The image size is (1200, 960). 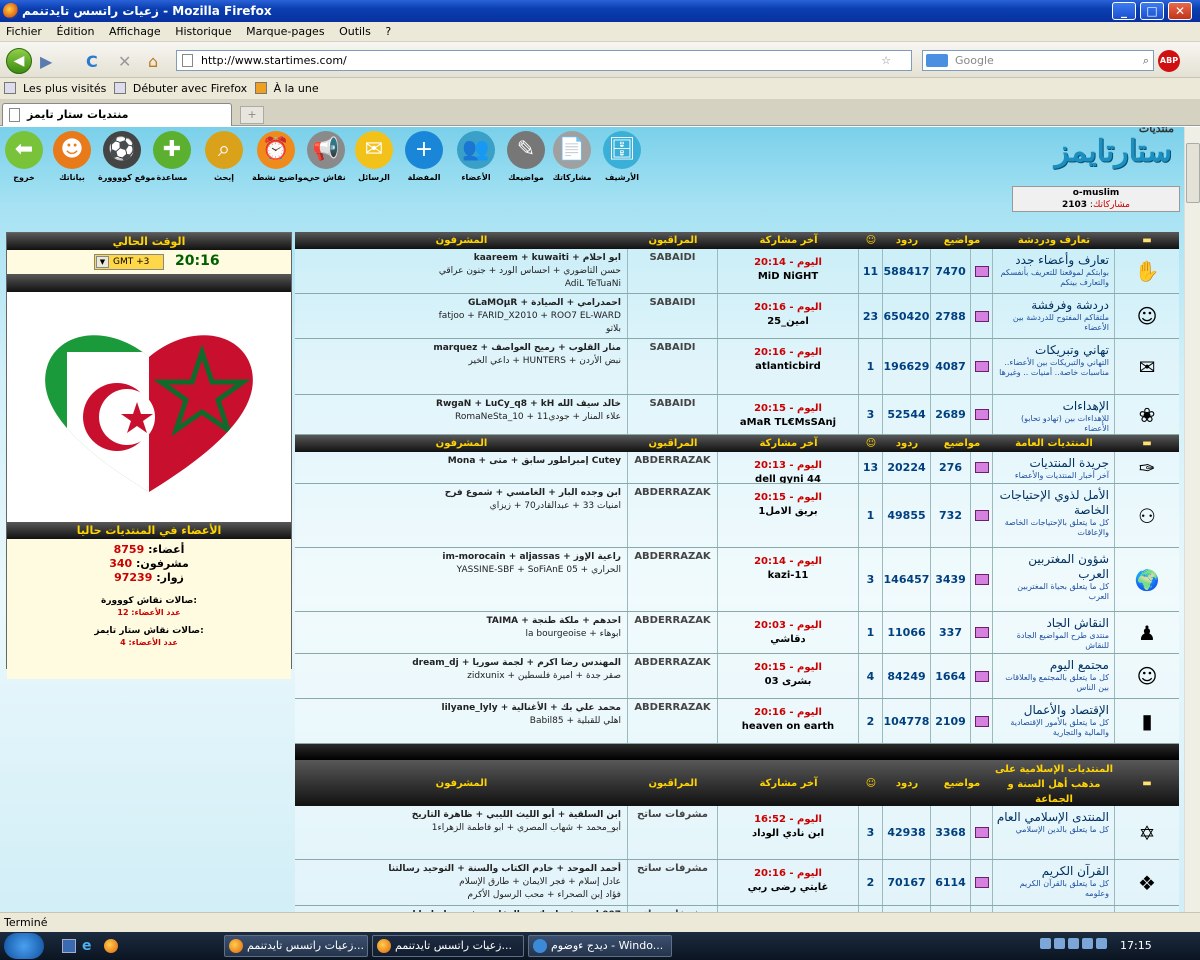 What do you see at coordinates (1096, 193) in the screenshot?
I see `username: o-muslim` at bounding box center [1096, 193].